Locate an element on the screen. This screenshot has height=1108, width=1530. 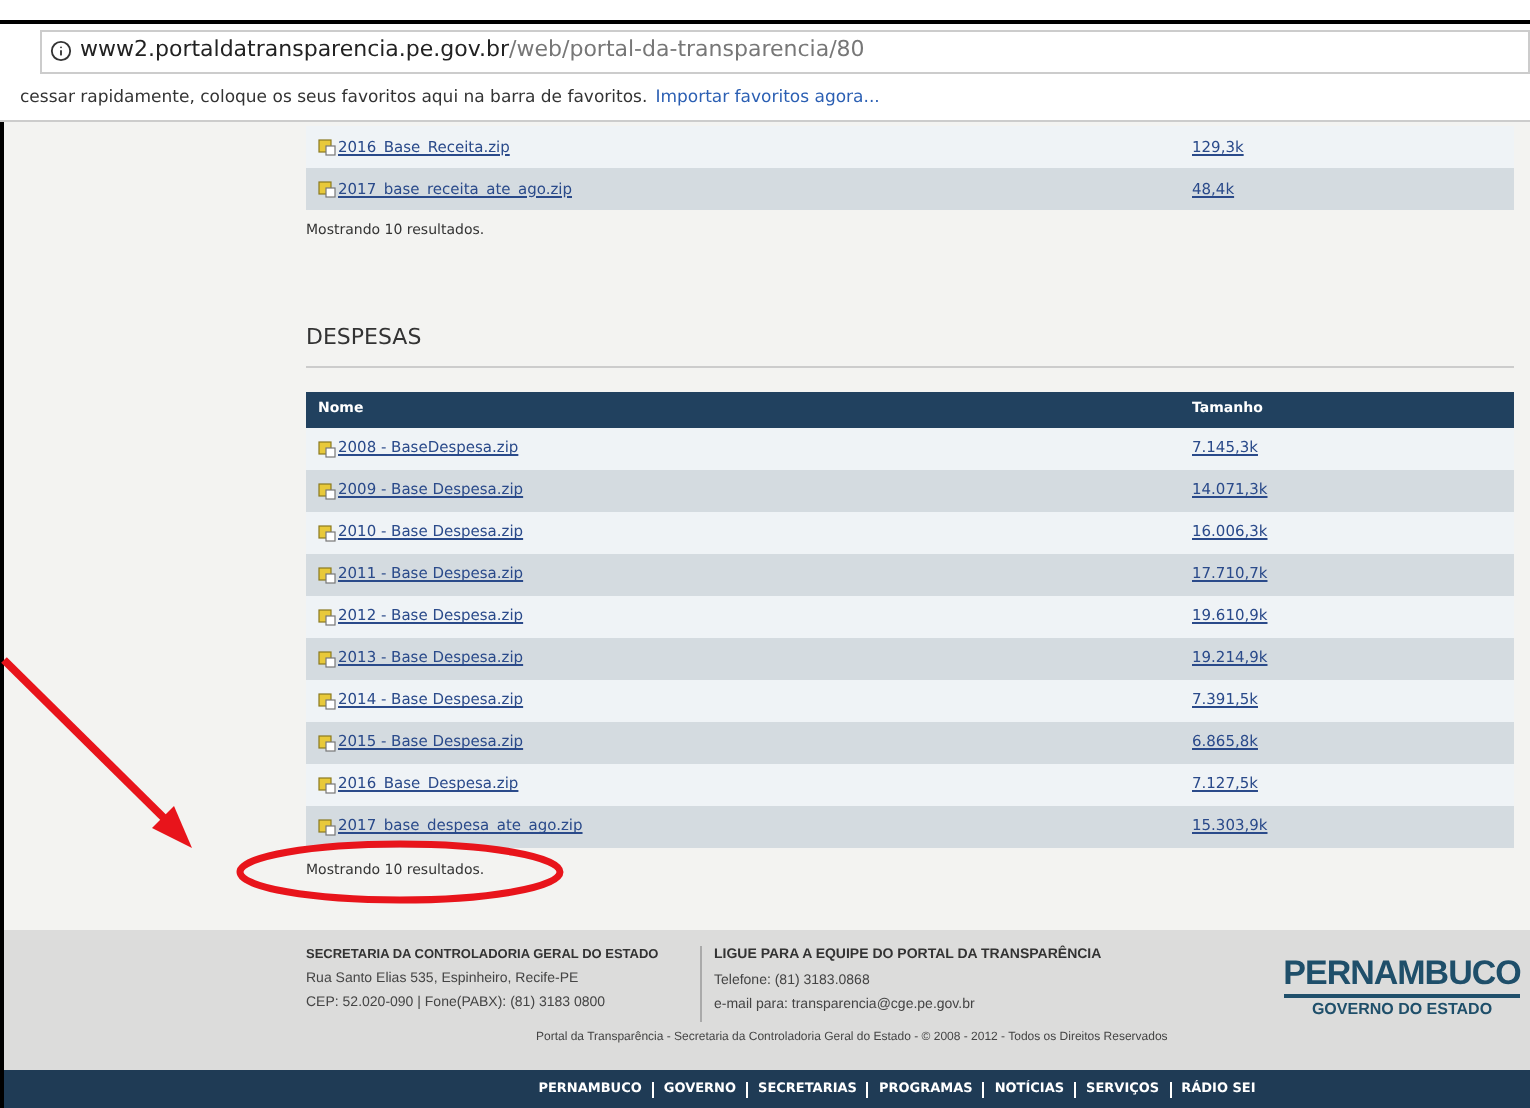
bookmarks-hint: cessar rapidamente, coloque os seus favoritos aqui na barra de favoritos. is located at coordinates (334, 99).